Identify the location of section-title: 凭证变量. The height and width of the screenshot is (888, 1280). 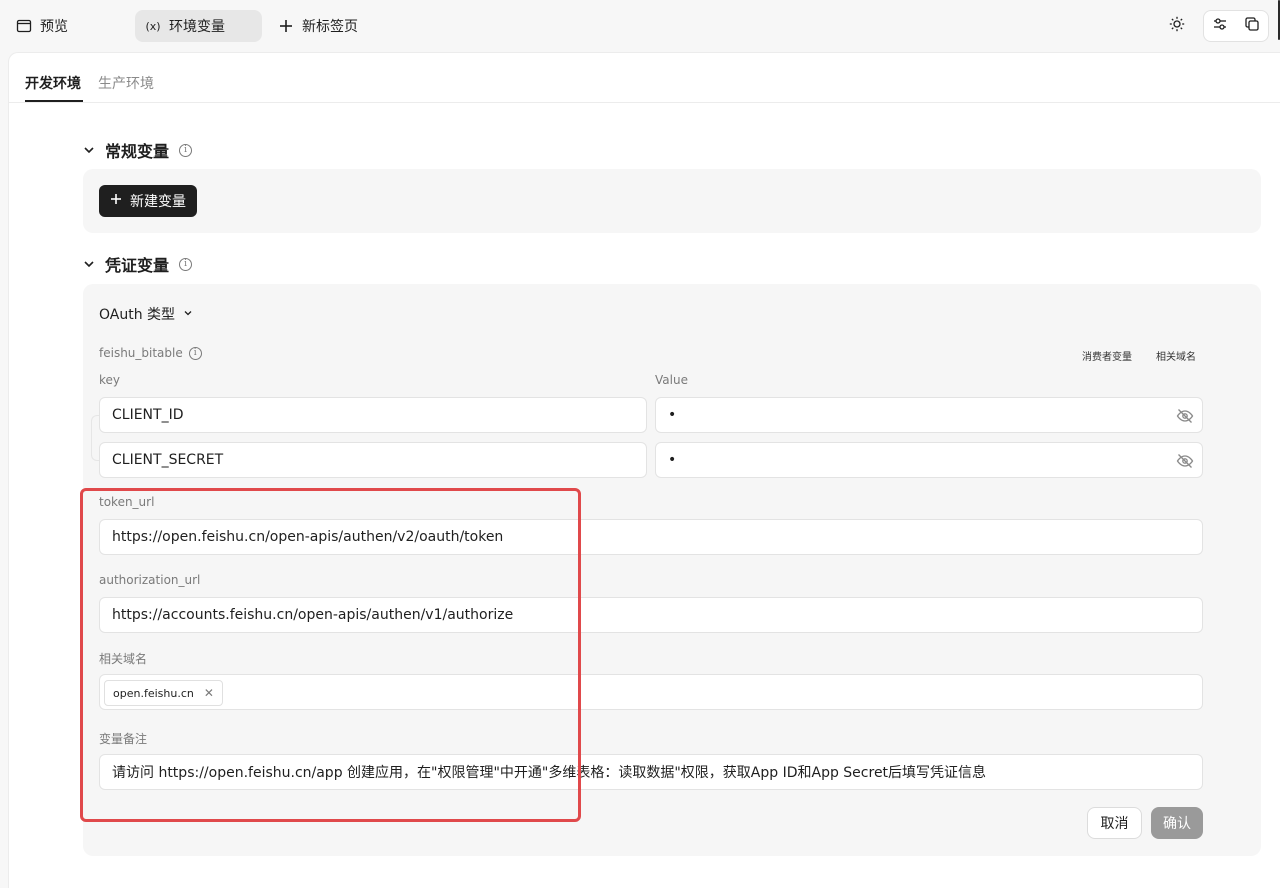
(137, 265).